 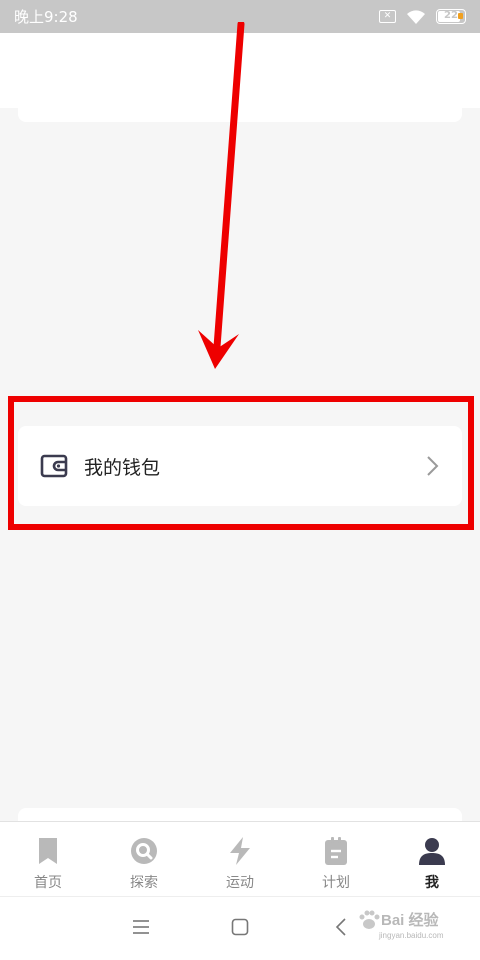 I want to click on explore-icon, so click(x=144, y=851).